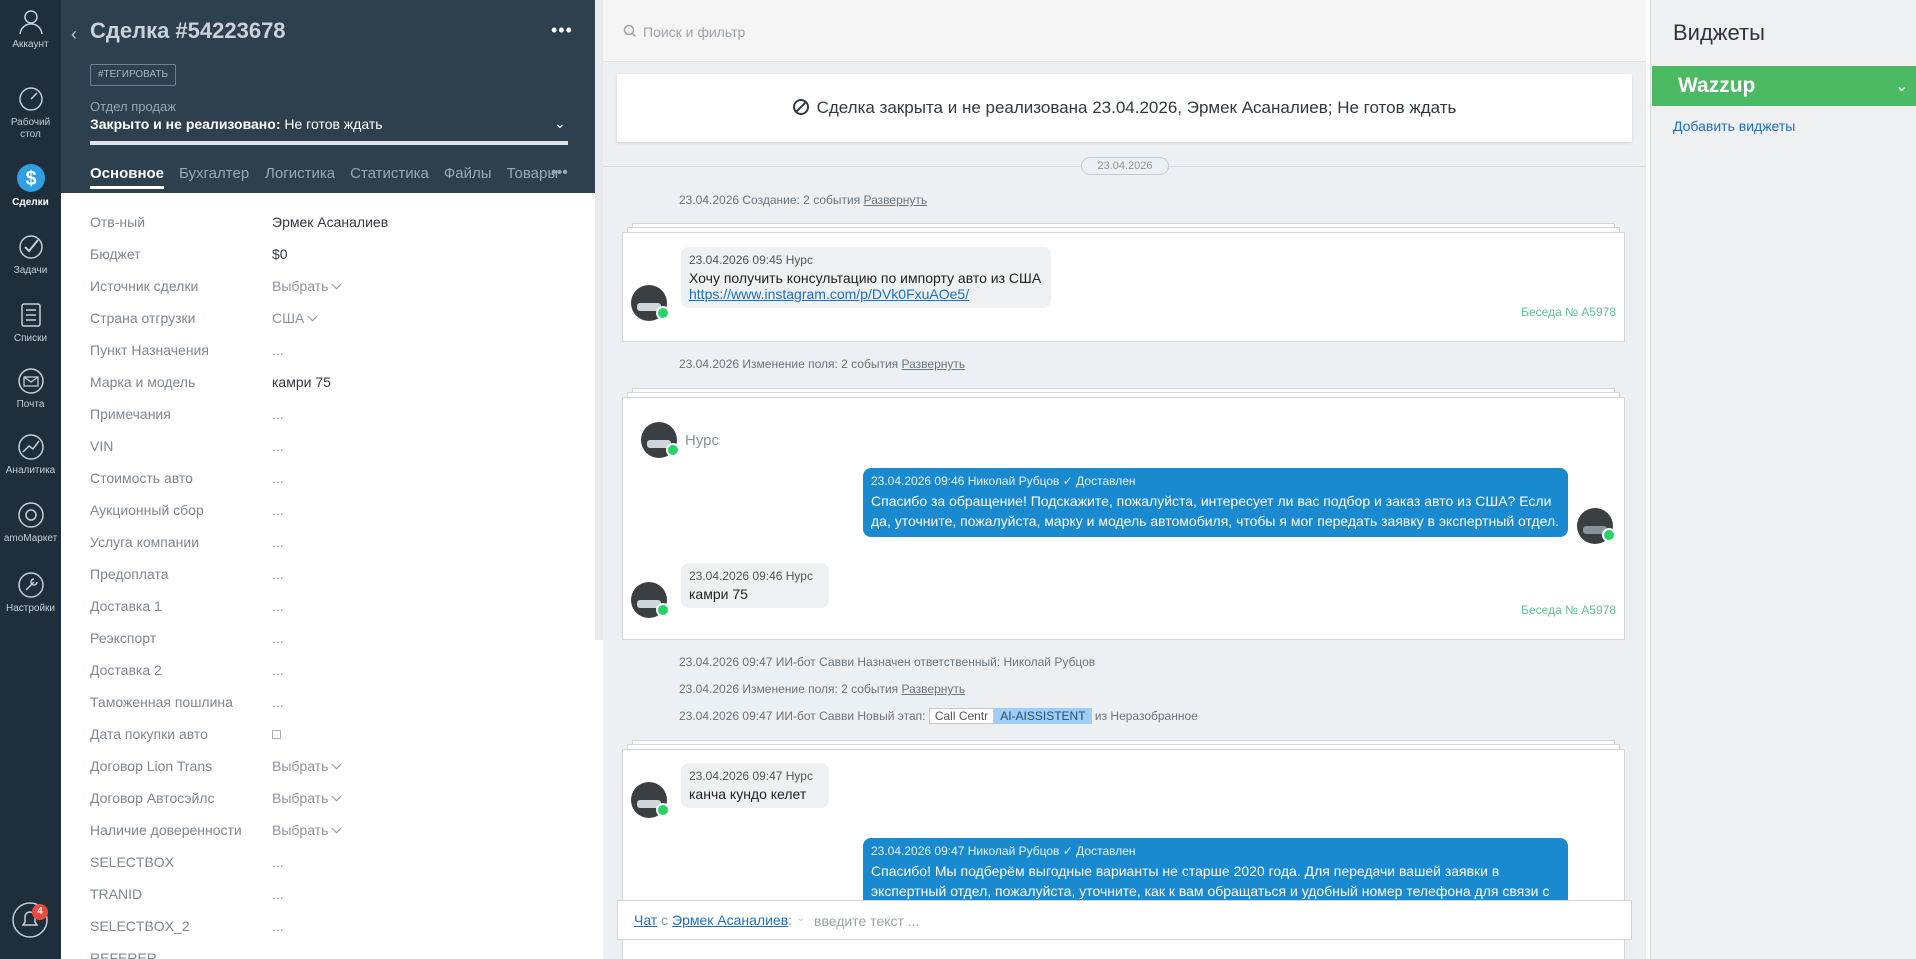  What do you see at coordinates (118, 222) in the screenshot?
I see `field-label: Отв-ный` at bounding box center [118, 222].